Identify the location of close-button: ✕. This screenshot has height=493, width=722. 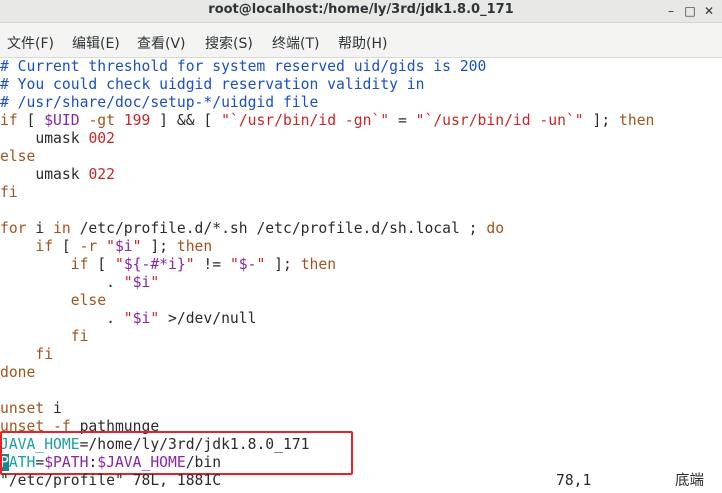
(709, 11).